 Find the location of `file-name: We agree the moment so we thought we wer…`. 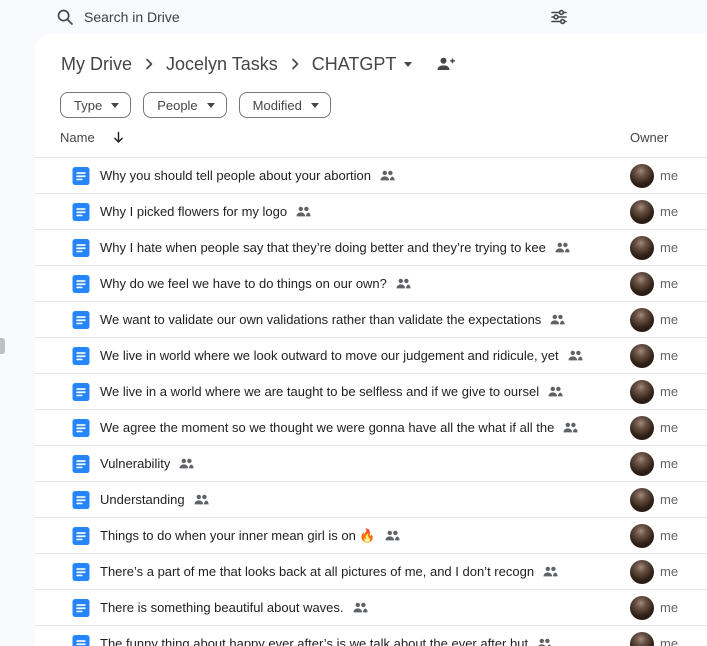

file-name: We agree the moment so we thought we wer… is located at coordinates (327, 427).